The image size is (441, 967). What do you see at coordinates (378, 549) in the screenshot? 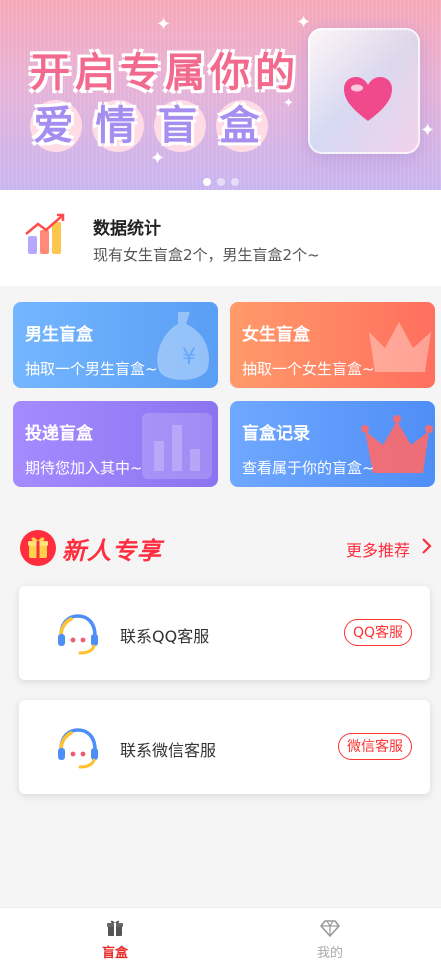
I see `more-recommend-link: 更多推荐` at bounding box center [378, 549].